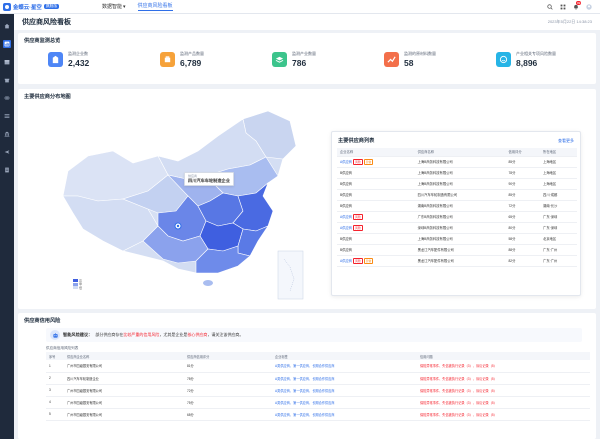 Image resolution: width=600 pixels, height=439 pixels. I want to click on sidebar-calendar, so click(7, 62).